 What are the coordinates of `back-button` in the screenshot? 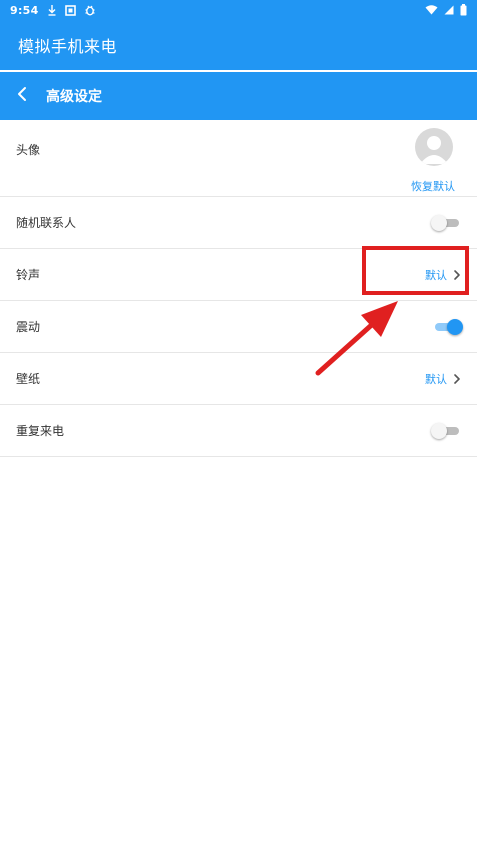 It's located at (22, 96).